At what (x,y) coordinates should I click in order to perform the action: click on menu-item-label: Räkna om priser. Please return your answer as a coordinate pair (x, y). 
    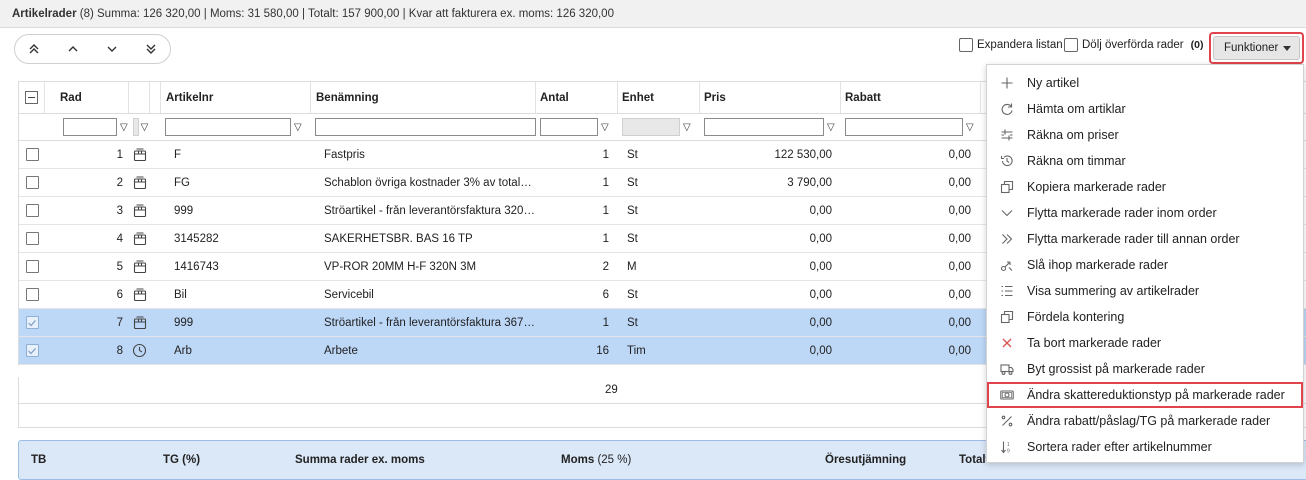
    Looking at the image, I should click on (1073, 135).